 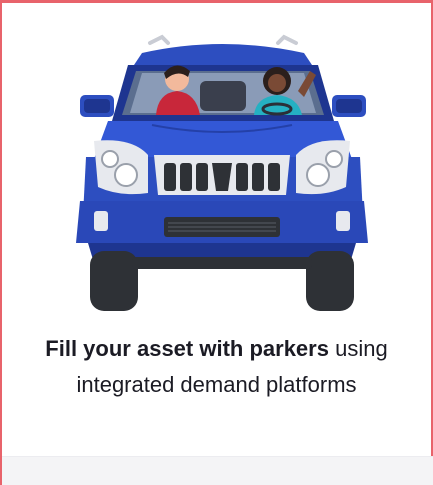 What do you see at coordinates (187, 348) in the screenshot?
I see `caption-bold-text: Fill your asset with parkers` at bounding box center [187, 348].